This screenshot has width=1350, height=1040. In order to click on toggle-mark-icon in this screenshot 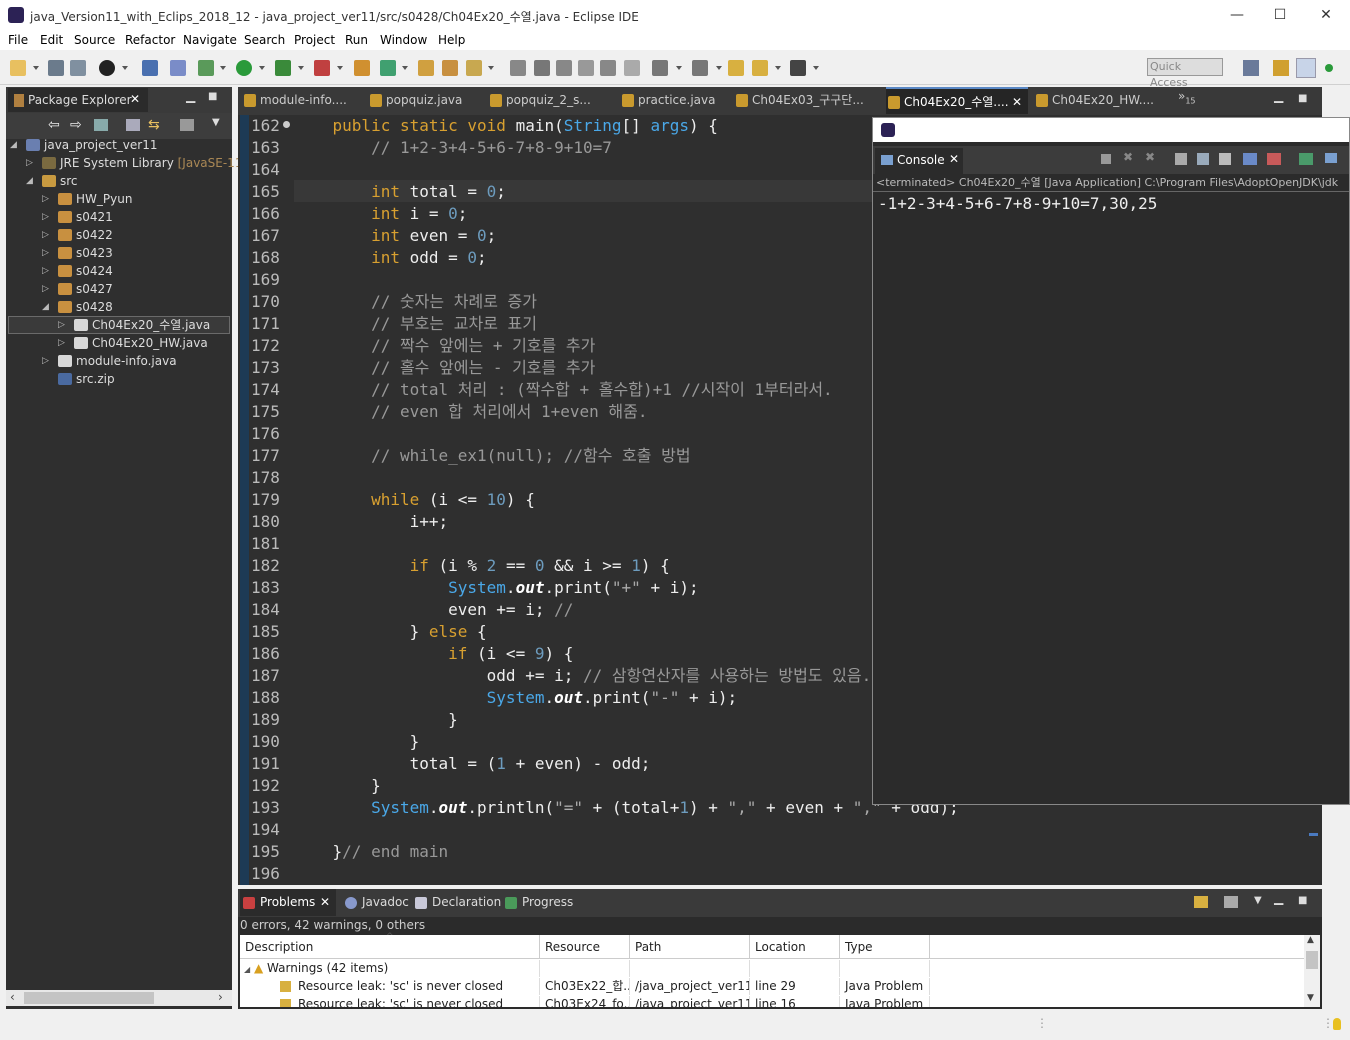, I will do `click(518, 68)`.